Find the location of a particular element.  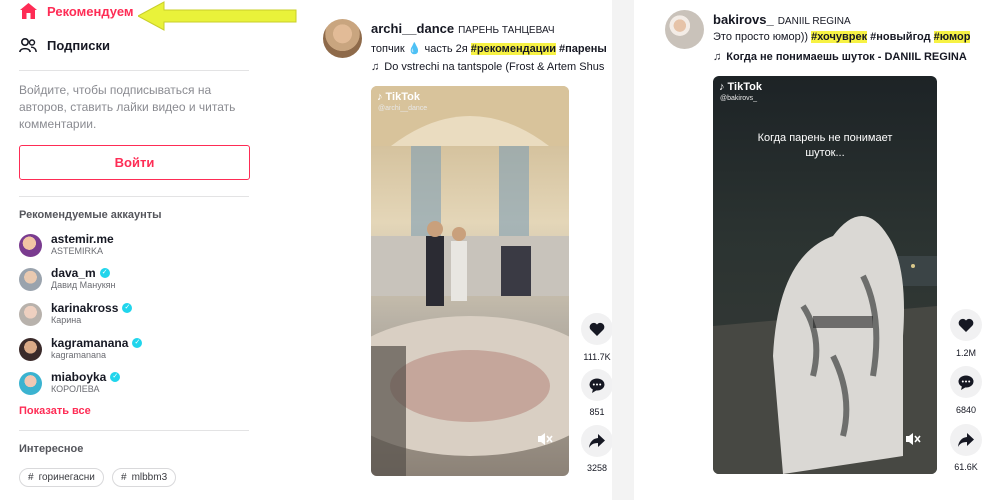

discover-title: Интересное is located at coordinates (51, 449).